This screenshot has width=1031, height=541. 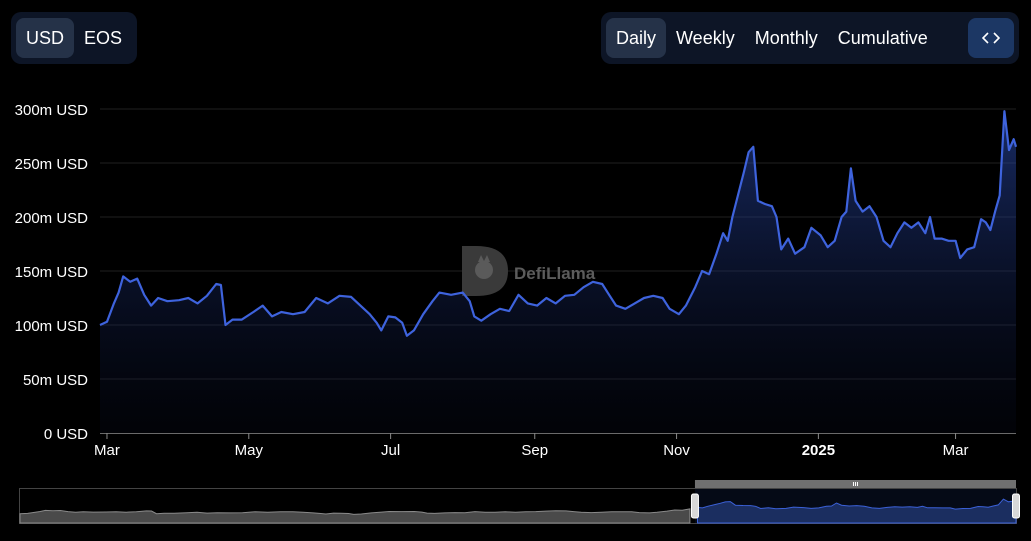 What do you see at coordinates (52, 272) in the screenshot?
I see `y-tick-label: 150m USD` at bounding box center [52, 272].